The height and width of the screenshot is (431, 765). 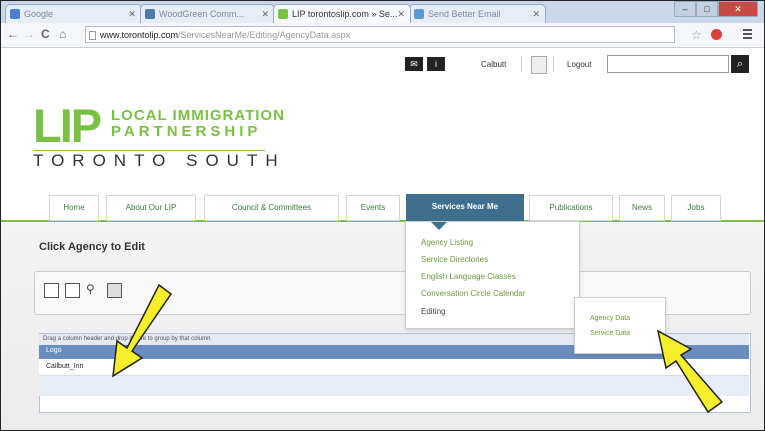 What do you see at coordinates (142, 330) in the screenshot?
I see `annotation-arrow-left` at bounding box center [142, 330].